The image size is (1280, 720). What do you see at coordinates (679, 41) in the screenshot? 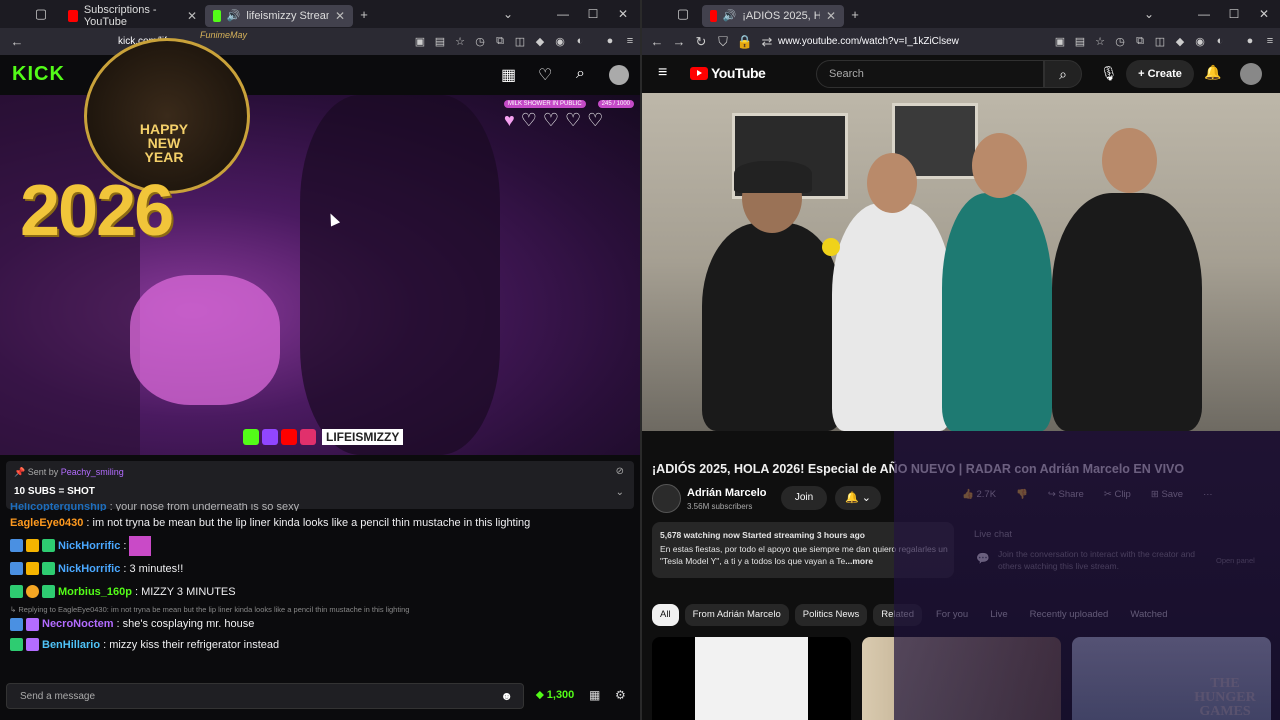
I see `forward-icon: →` at bounding box center [679, 41].